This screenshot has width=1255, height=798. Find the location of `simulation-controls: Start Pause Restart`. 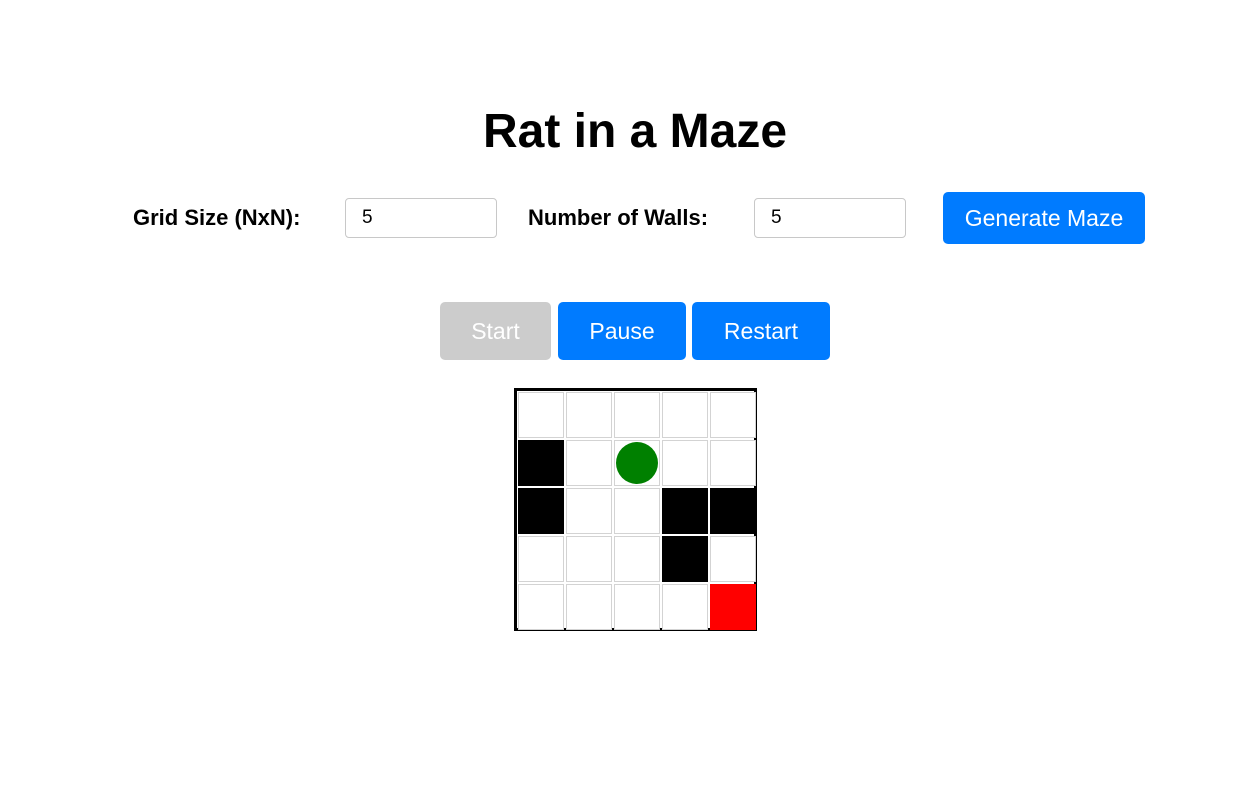

simulation-controls: Start Pause Restart is located at coordinates (627, 331).